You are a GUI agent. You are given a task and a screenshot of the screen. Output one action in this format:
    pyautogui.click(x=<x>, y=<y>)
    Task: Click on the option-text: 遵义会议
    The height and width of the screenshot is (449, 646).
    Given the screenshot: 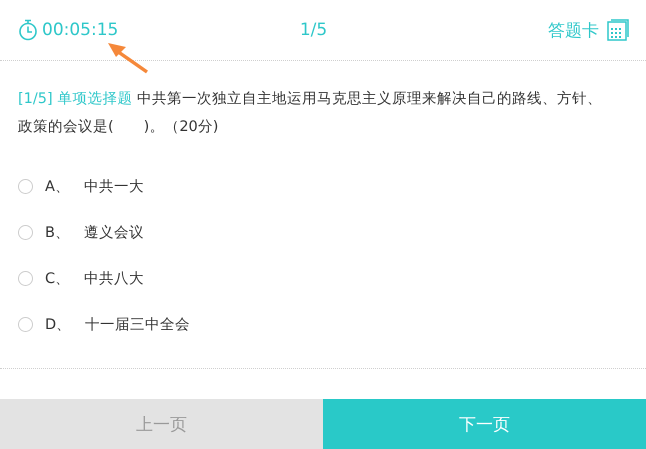 What is the action you would take?
    pyautogui.click(x=114, y=232)
    